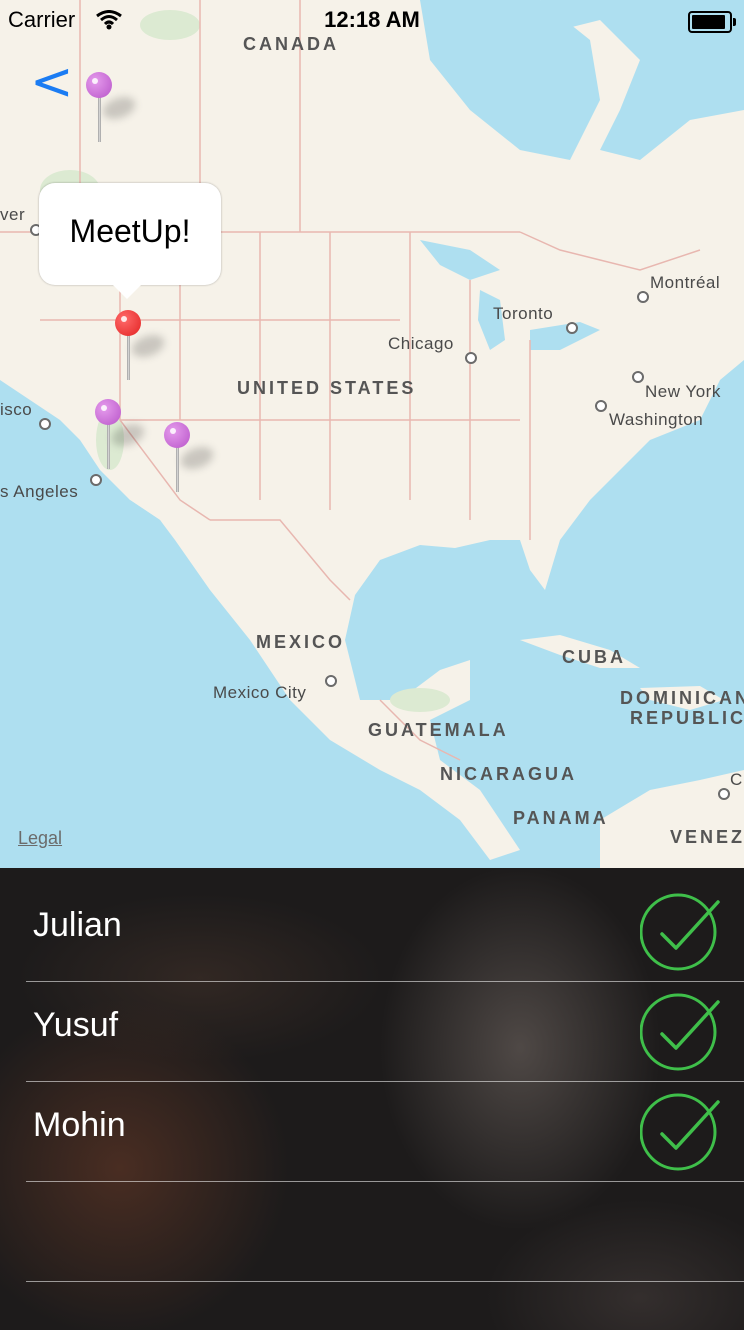 This screenshot has height=1330, width=744. What do you see at coordinates (130, 231) in the screenshot?
I see `callout-title: MeetUp!` at bounding box center [130, 231].